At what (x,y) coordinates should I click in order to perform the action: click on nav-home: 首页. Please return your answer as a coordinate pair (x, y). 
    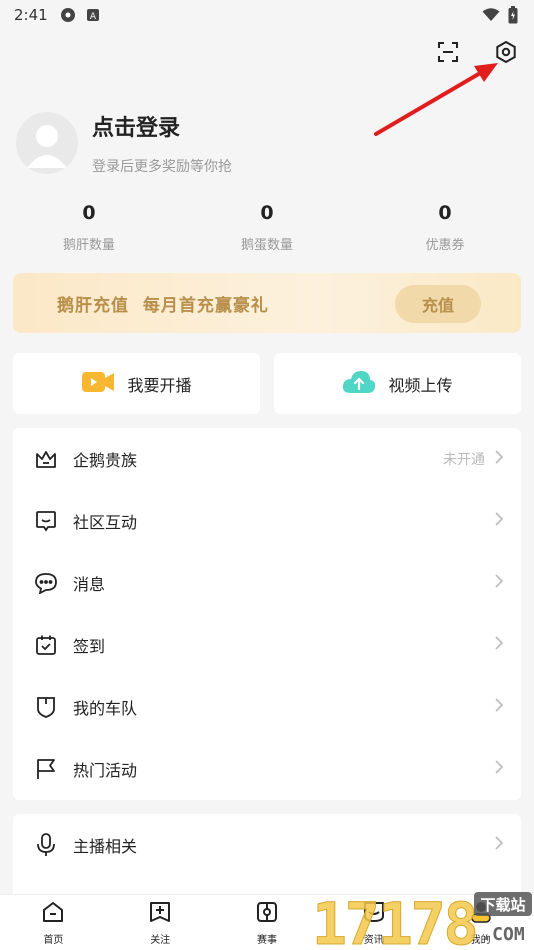
    Looking at the image, I should click on (53, 922).